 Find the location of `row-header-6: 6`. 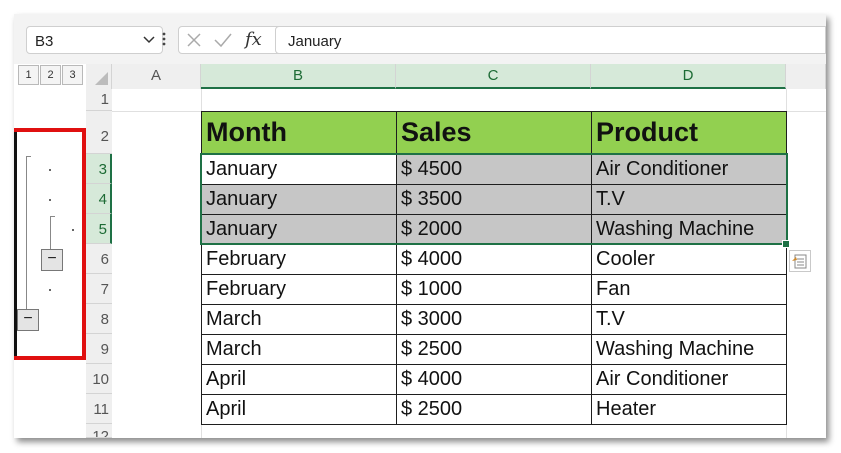

row-header-6: 6 is located at coordinates (99, 259).